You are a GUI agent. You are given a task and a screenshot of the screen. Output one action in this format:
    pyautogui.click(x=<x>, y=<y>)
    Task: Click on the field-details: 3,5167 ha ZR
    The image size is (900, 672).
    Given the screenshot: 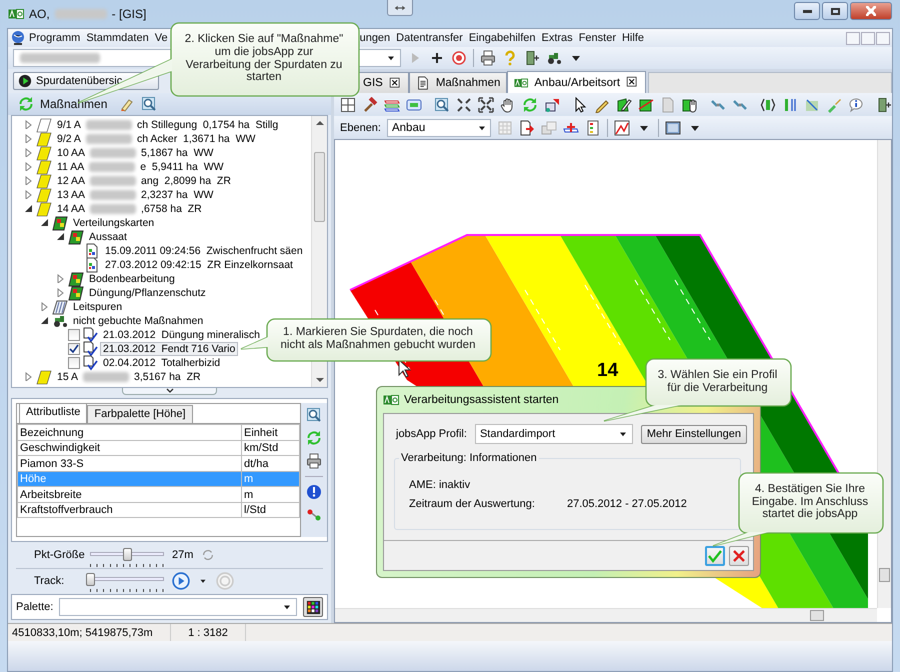 What is the action you would take?
    pyautogui.click(x=167, y=377)
    